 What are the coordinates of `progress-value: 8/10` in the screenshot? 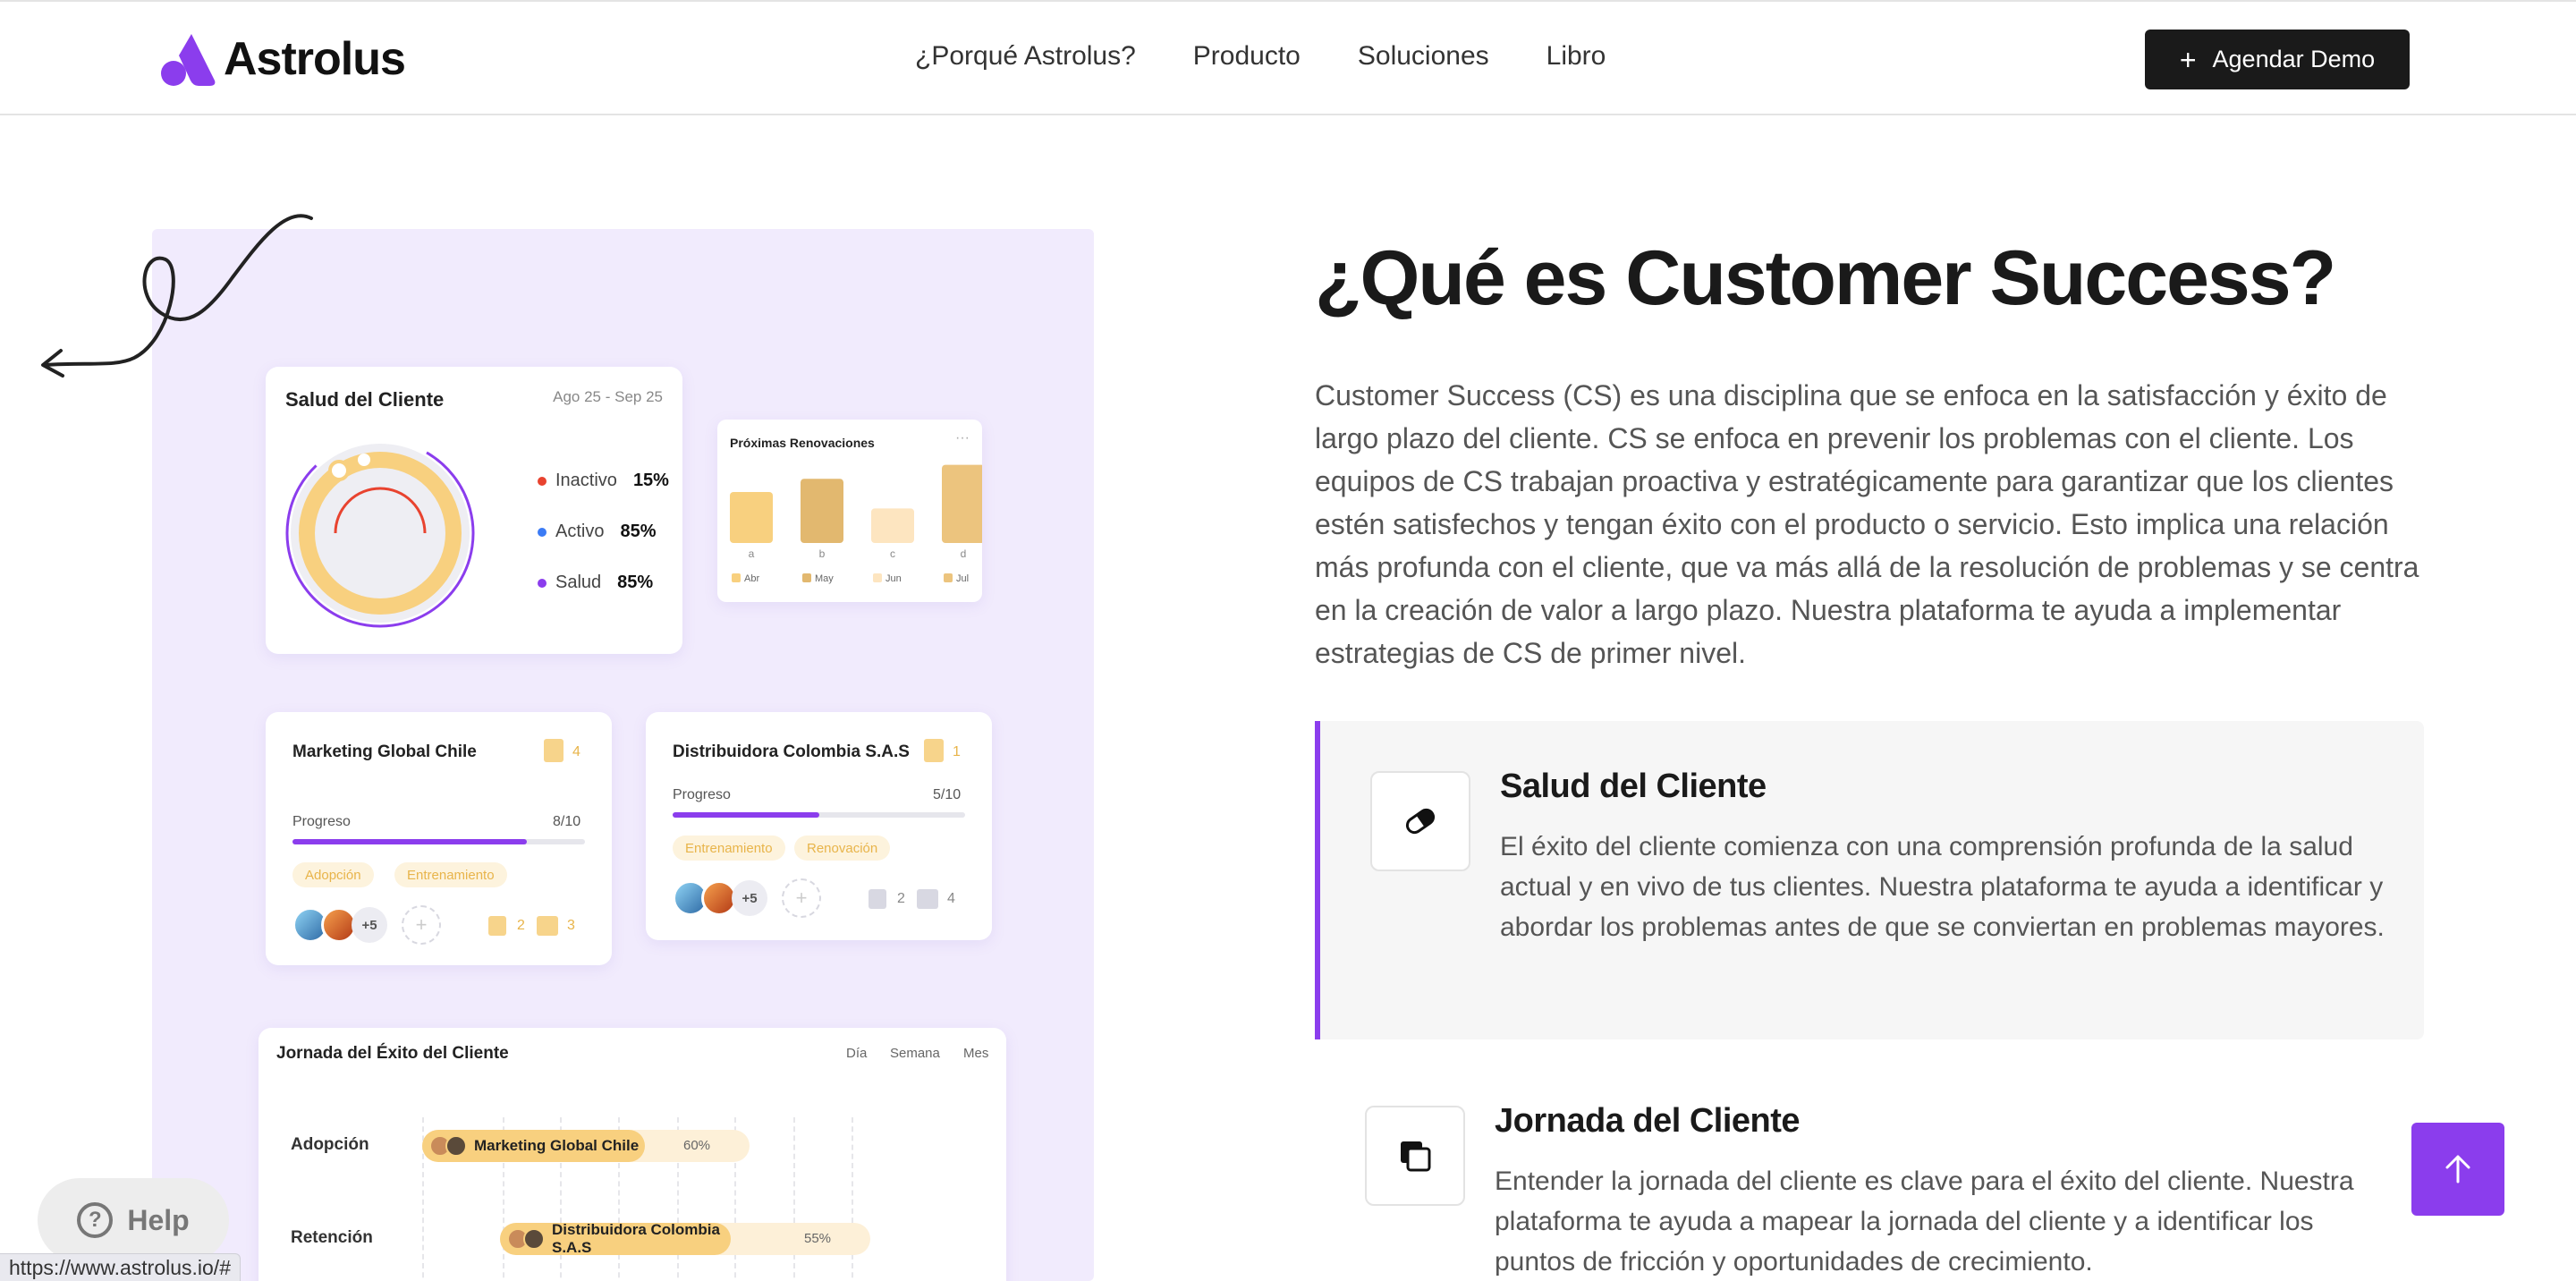 It's located at (567, 821).